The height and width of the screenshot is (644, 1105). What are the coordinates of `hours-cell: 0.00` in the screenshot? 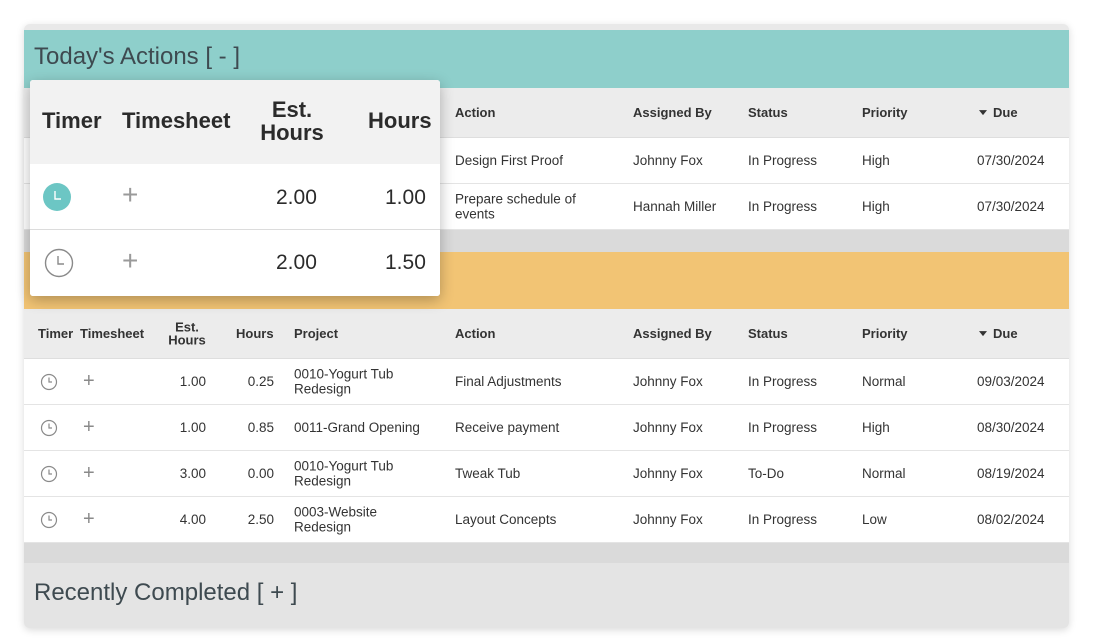 It's located at (260, 473).